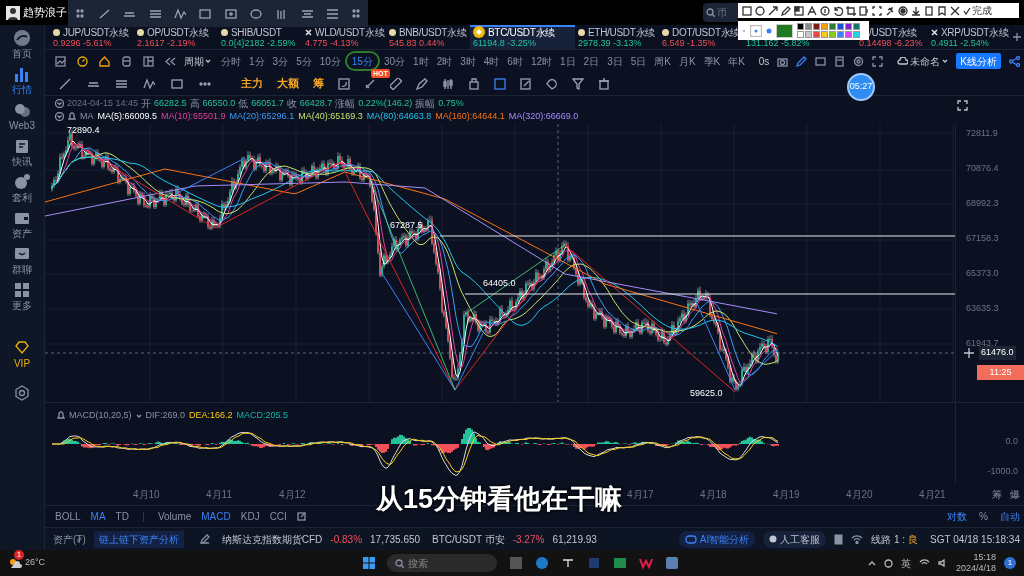  What do you see at coordinates (783, 61) in the screenshot?
I see `camera-icon` at bounding box center [783, 61].